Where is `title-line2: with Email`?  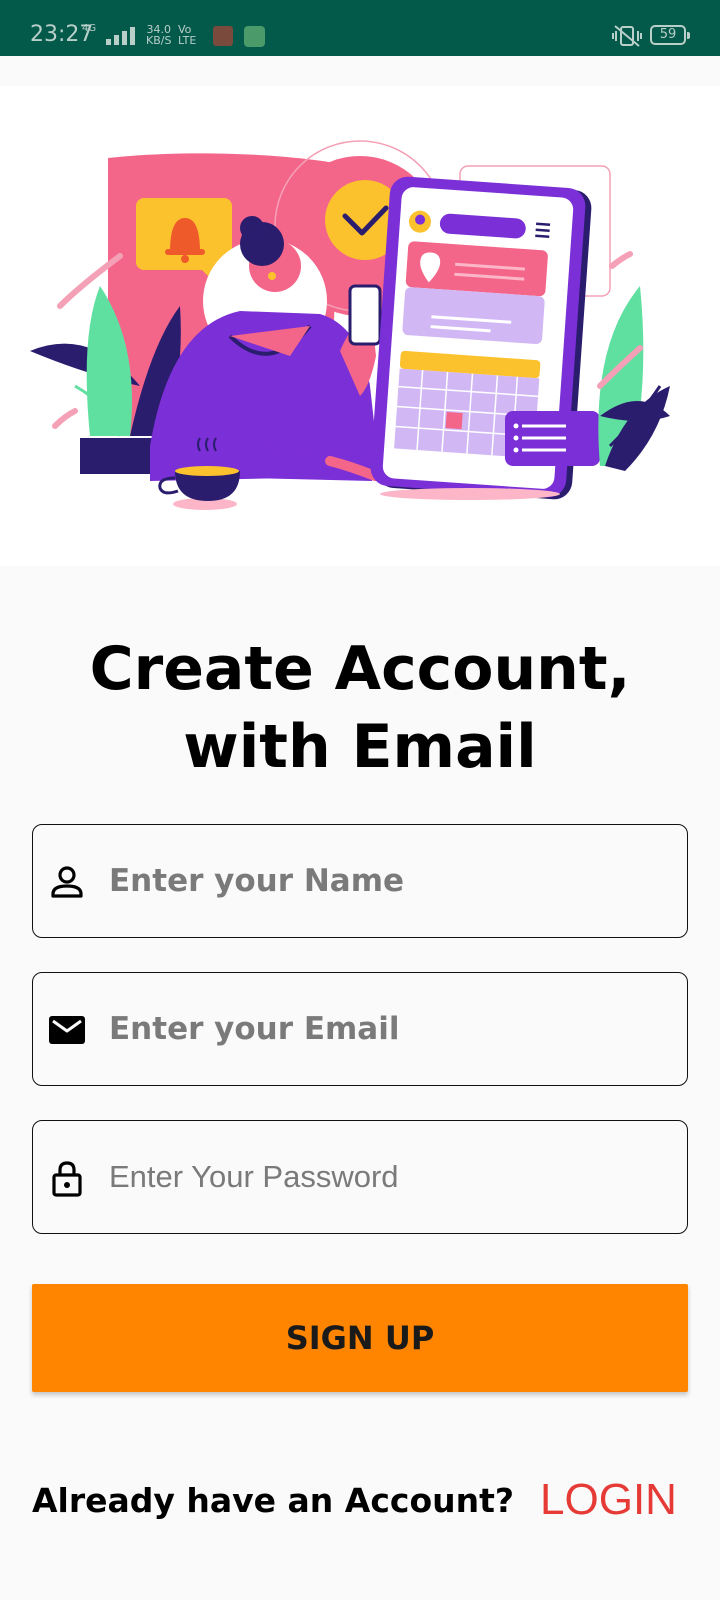 title-line2: with Email is located at coordinates (360, 747).